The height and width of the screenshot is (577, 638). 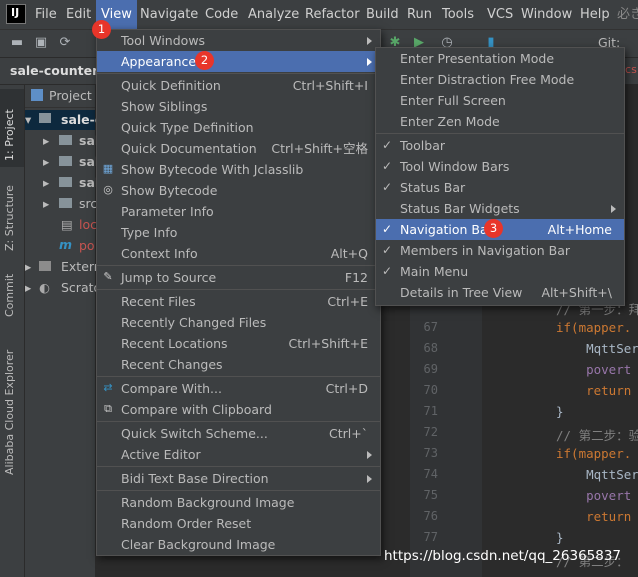 I want to click on view-menu-item-bidi-text-base-direction: Bidi Text Base Direction, so click(x=238, y=478).